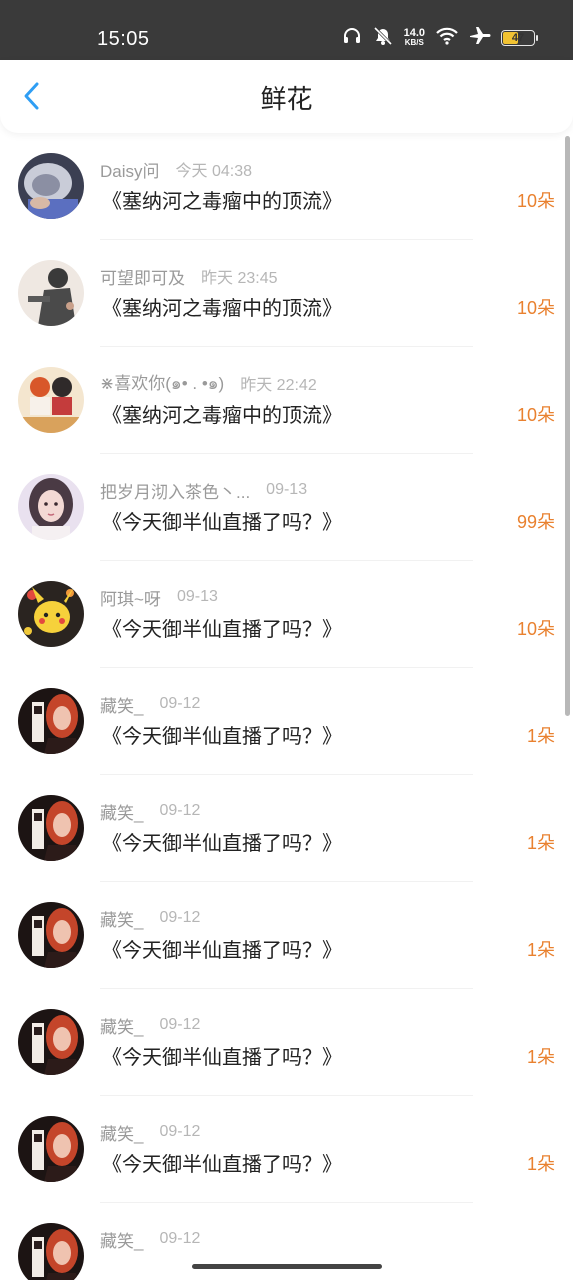 The width and height of the screenshot is (573, 1280). Describe the element at coordinates (142, 276) in the screenshot. I see `user-name: 可望即可及` at that location.